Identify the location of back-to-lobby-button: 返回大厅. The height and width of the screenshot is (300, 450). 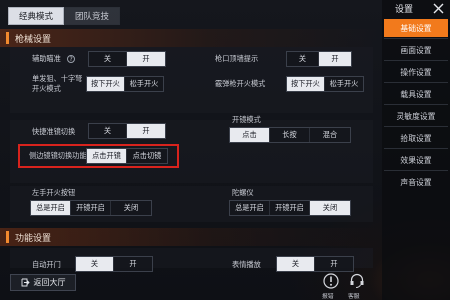
(43, 282).